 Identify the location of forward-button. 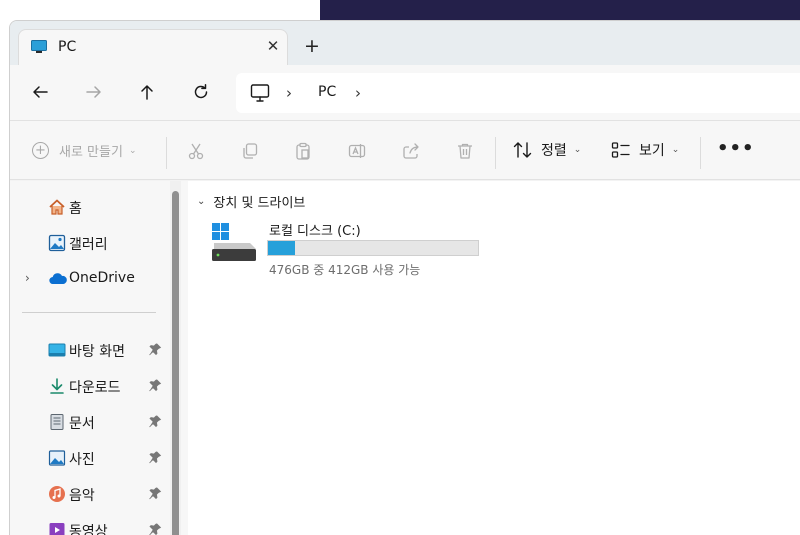
(94, 92).